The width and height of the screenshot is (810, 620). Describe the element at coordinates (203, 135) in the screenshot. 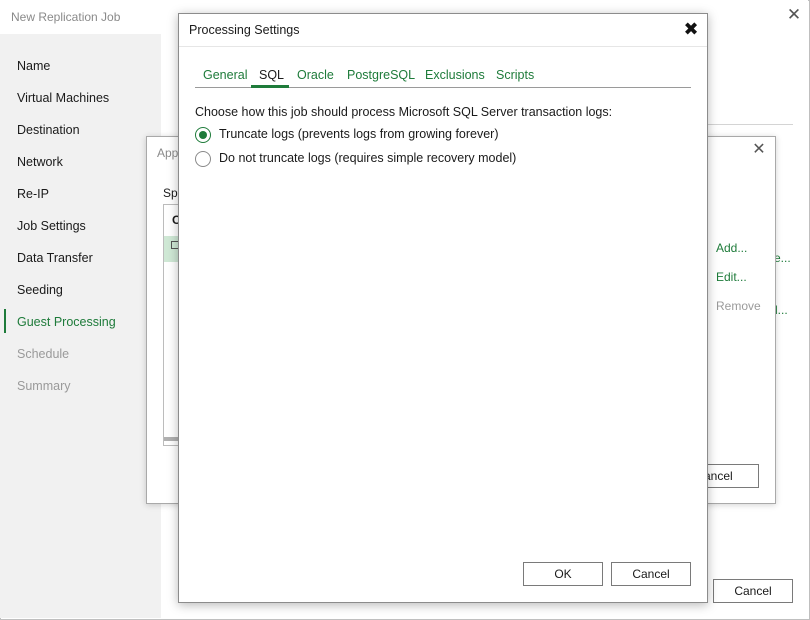

I see `radio-checked-icon` at that location.